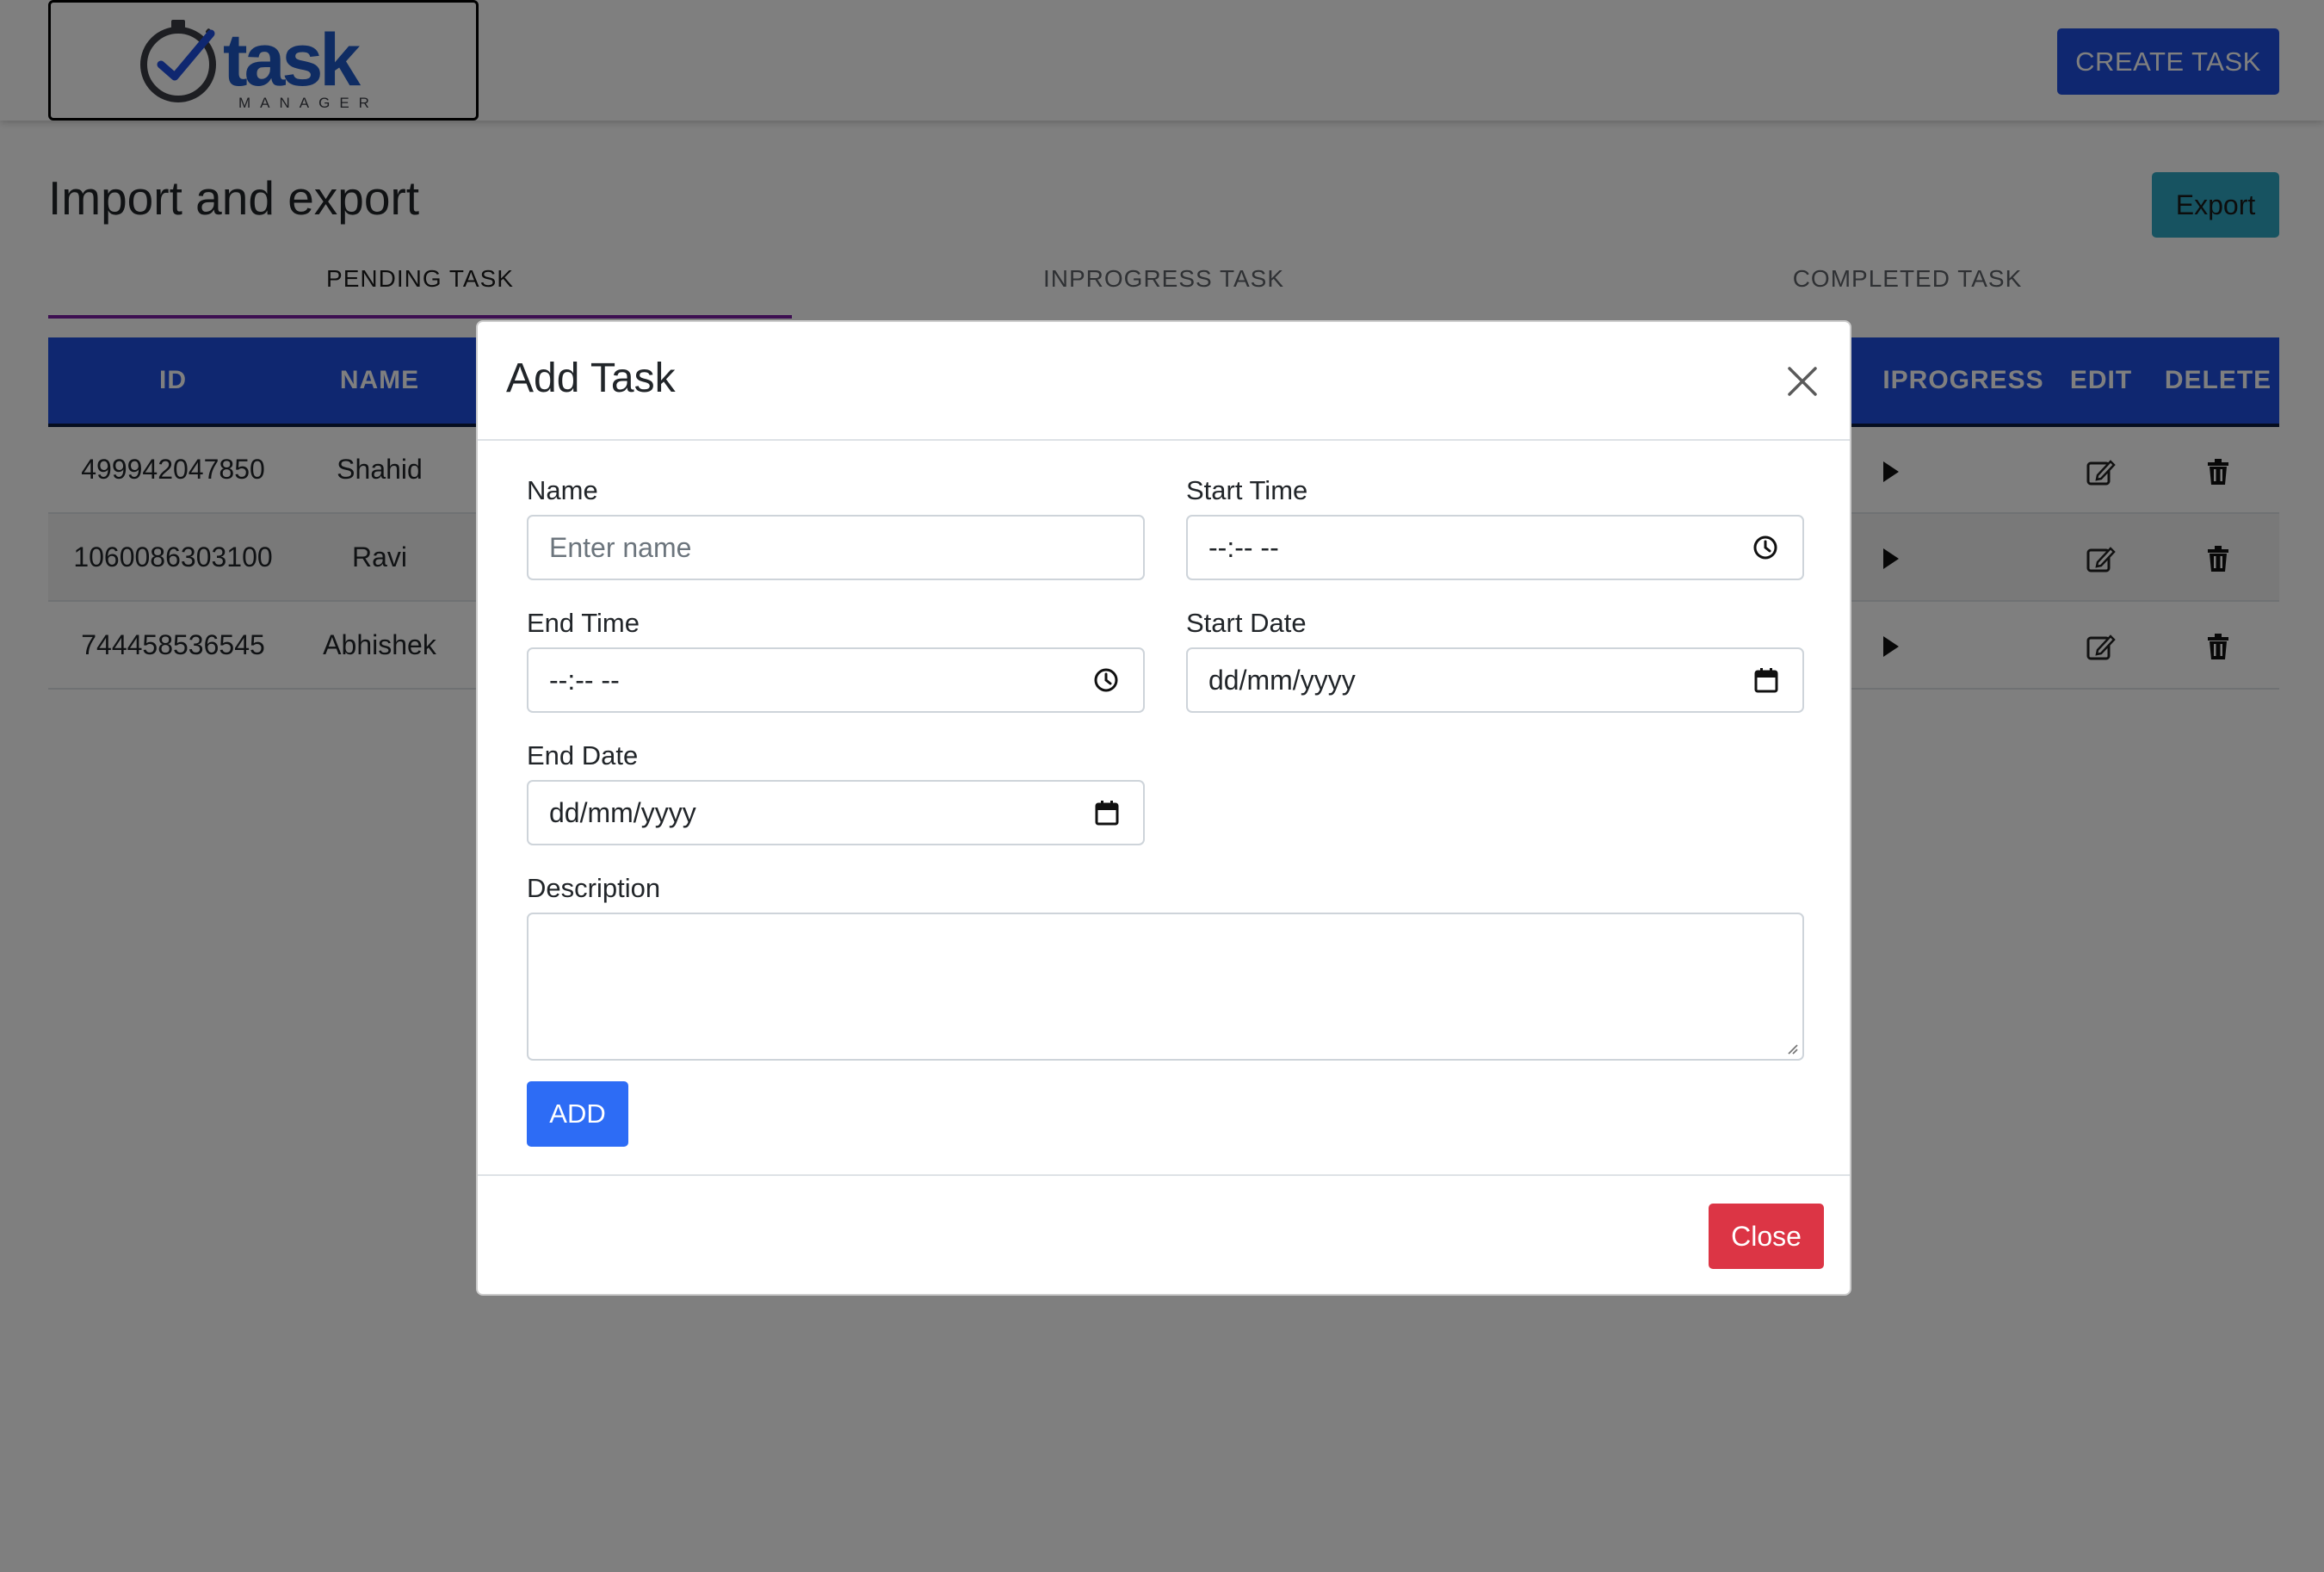 The height and width of the screenshot is (1572, 2324). Describe the element at coordinates (562, 490) in the screenshot. I see `name-label: Name` at that location.